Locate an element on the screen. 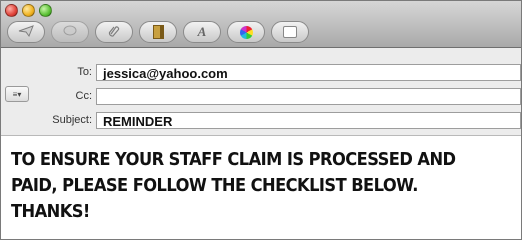 This screenshot has height=240, width=522. fonts-icon: A is located at coordinates (202, 31).